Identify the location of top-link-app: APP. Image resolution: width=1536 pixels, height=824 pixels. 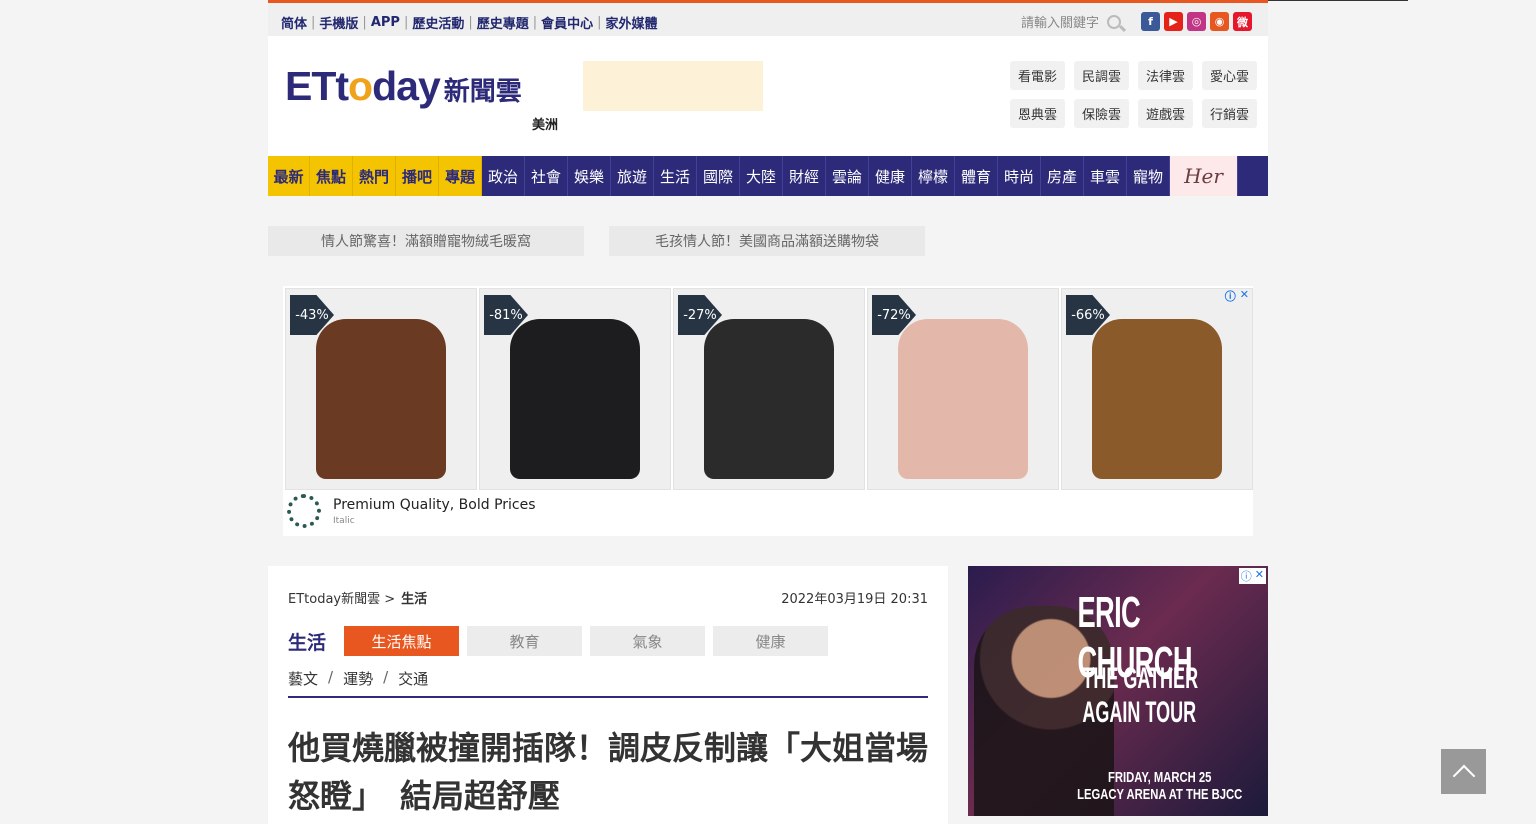
(385, 22).